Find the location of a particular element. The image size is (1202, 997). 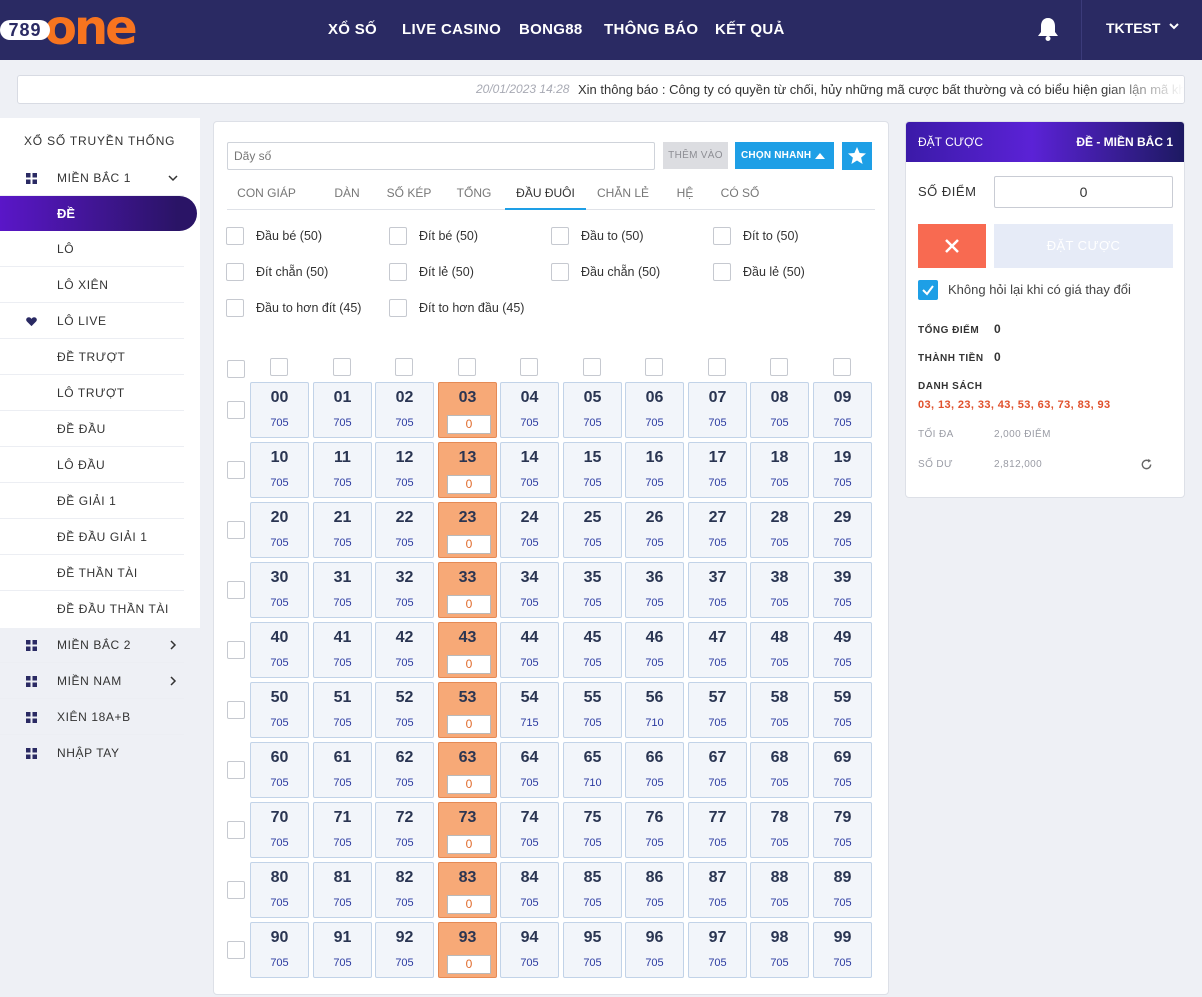

favorite-button is located at coordinates (857, 156).